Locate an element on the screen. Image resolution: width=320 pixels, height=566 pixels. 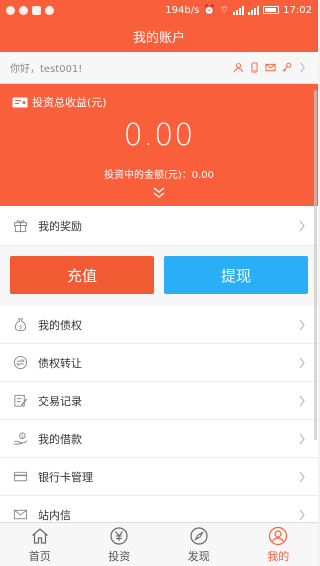
menu-item-claim-transfer: 债权转让 is located at coordinates (159, 363).